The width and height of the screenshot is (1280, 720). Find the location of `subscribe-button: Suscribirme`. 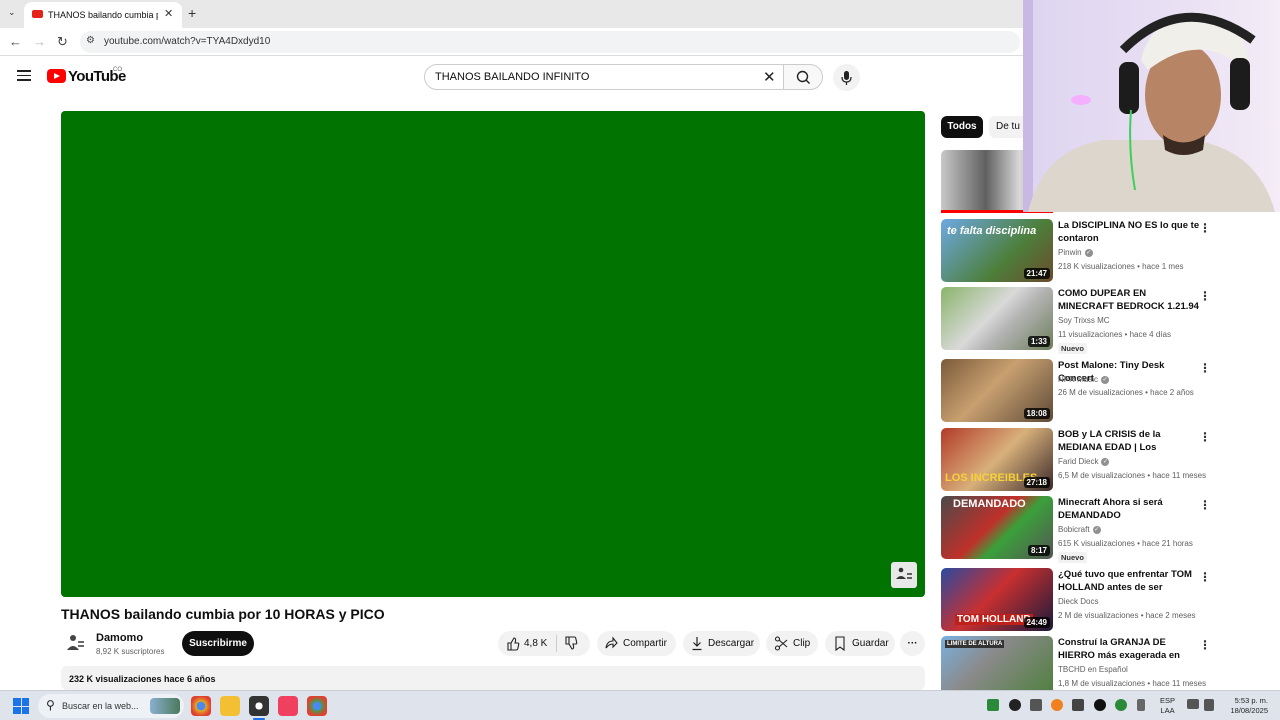

subscribe-button: Suscribirme is located at coordinates (218, 643).